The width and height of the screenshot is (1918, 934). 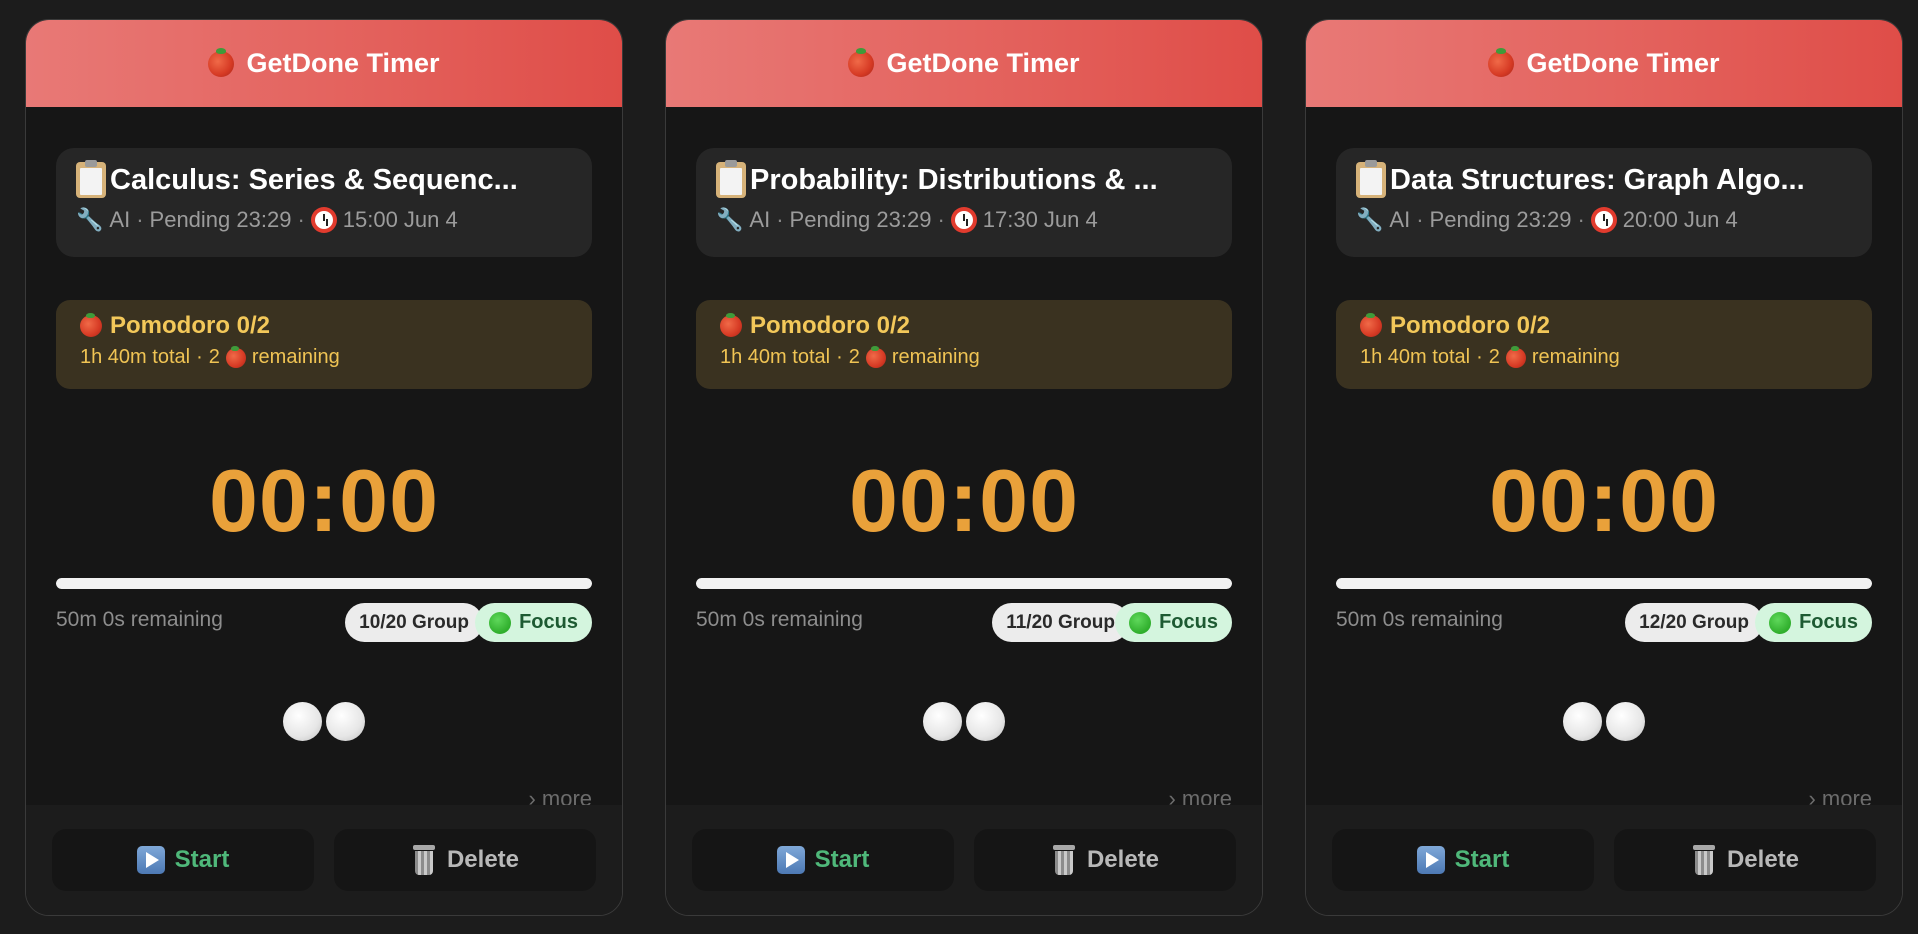 I want to click on group-badge: 10/20 Group, so click(x=414, y=622).